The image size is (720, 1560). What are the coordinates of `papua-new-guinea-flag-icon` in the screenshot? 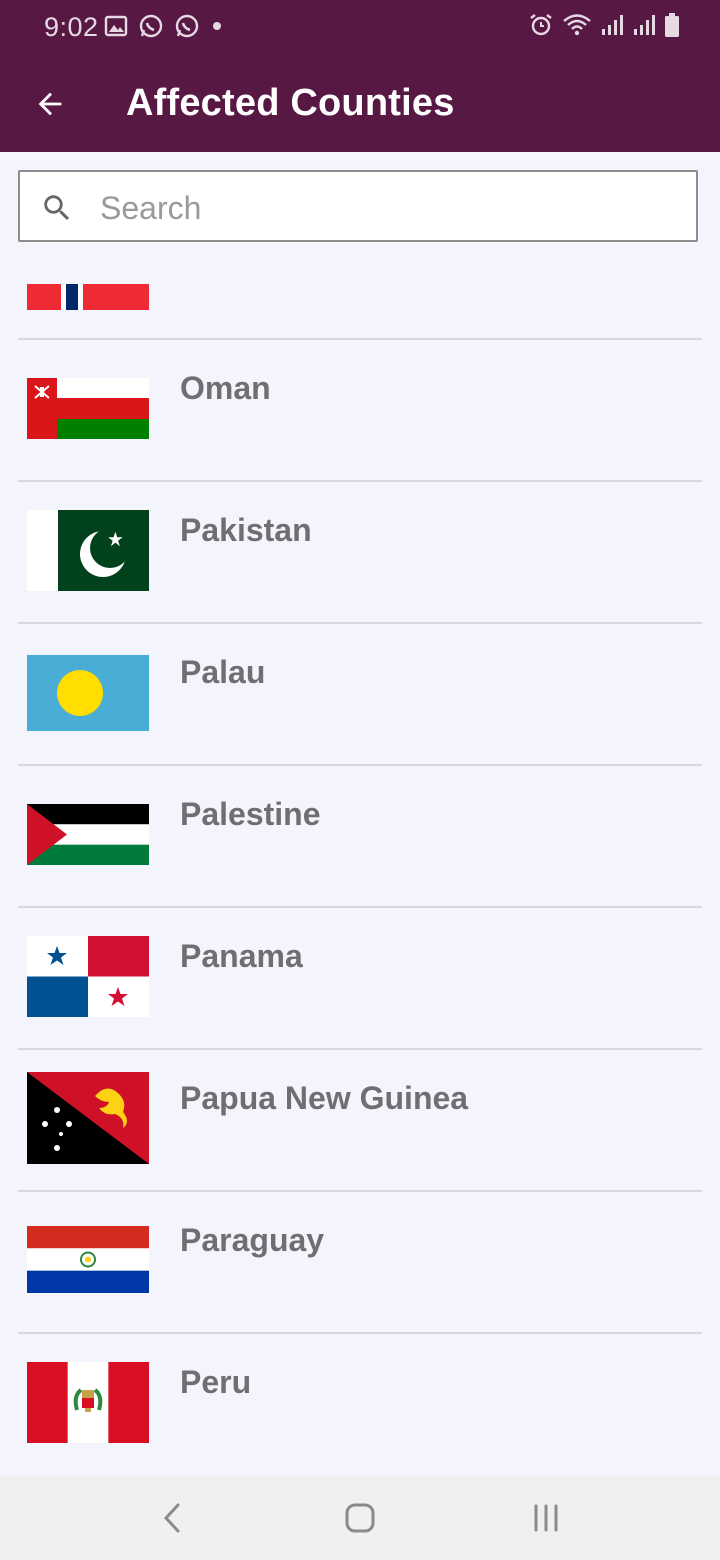 It's located at (88, 1118).